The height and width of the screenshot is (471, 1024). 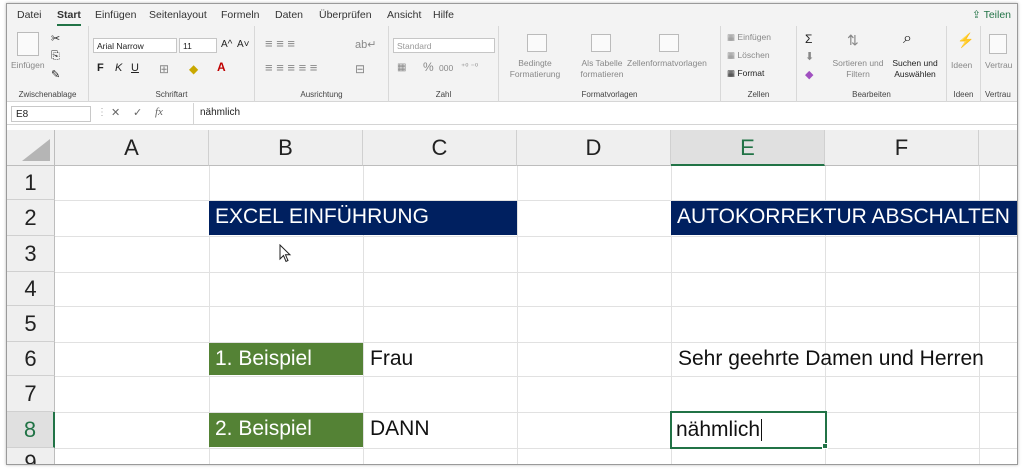 I want to click on underline-button: U, so click(x=135, y=68).